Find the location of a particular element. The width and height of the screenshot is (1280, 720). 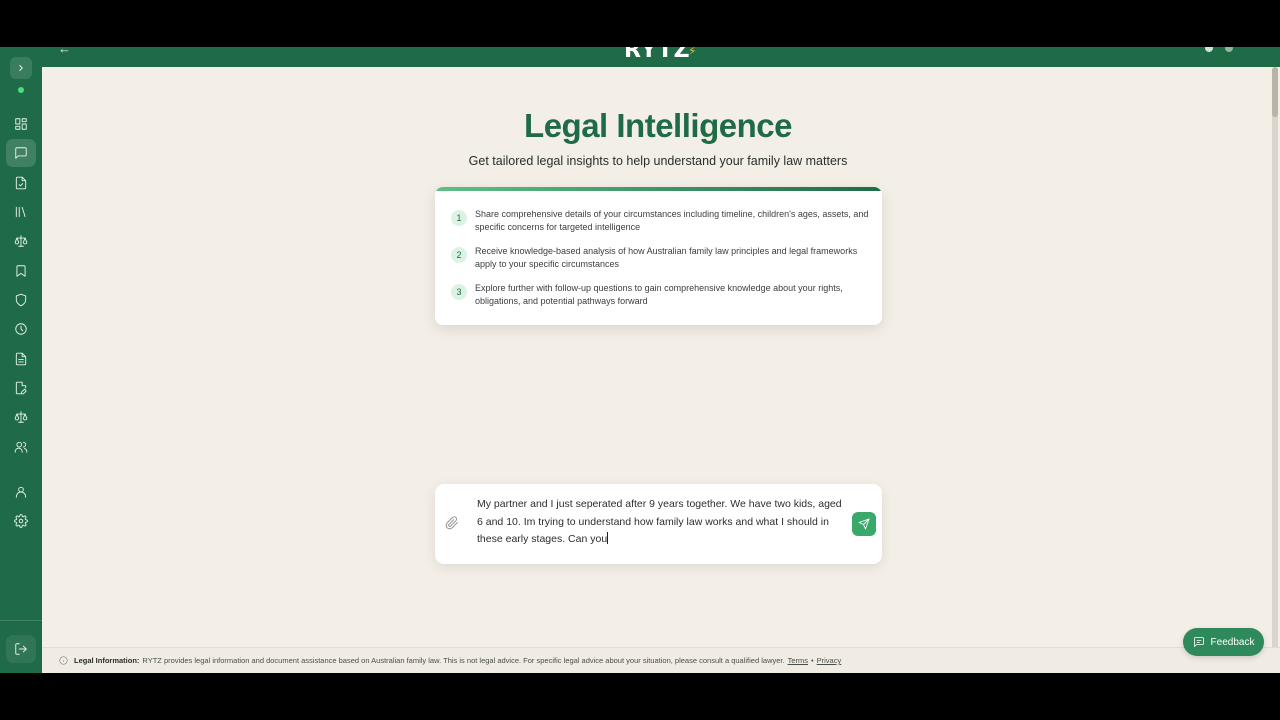

sidebar-item-forms is located at coordinates (21, 388).